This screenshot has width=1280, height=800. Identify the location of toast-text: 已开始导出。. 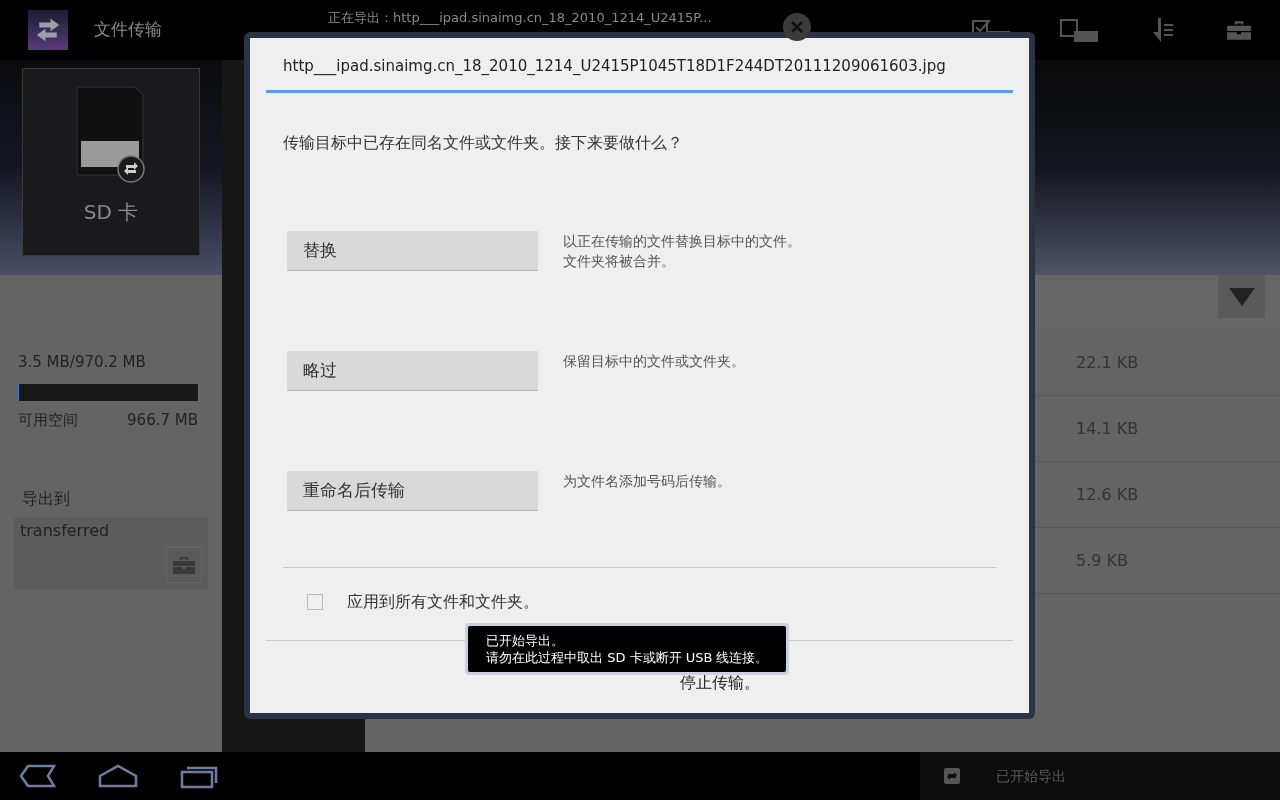
(525, 640).